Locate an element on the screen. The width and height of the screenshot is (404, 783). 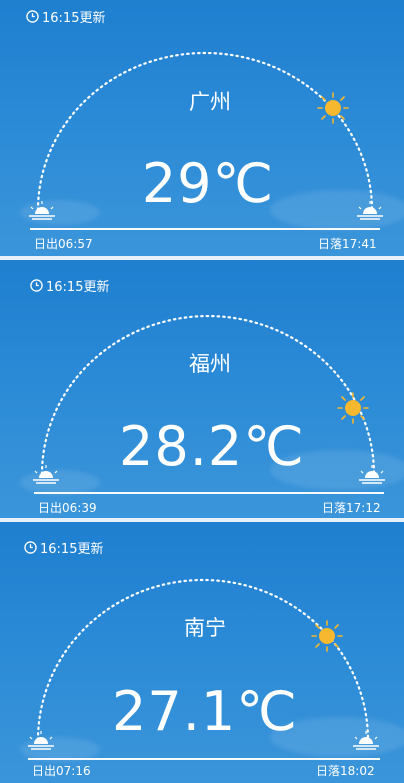
sunset-time: 日落17:41 is located at coordinates (347, 244).